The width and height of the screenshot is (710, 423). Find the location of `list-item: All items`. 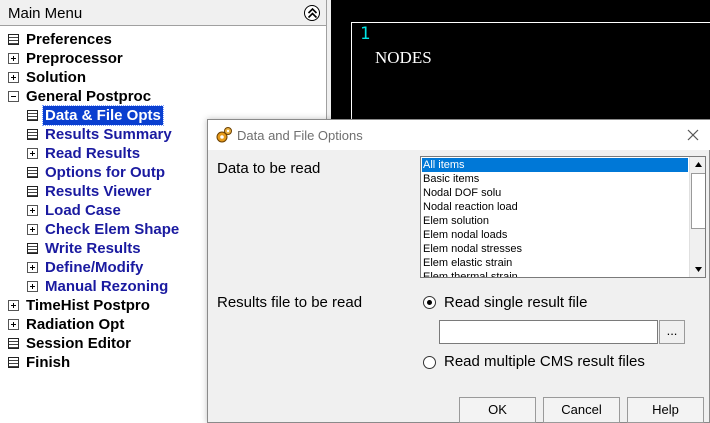

list-item: All items is located at coordinates (555, 165).